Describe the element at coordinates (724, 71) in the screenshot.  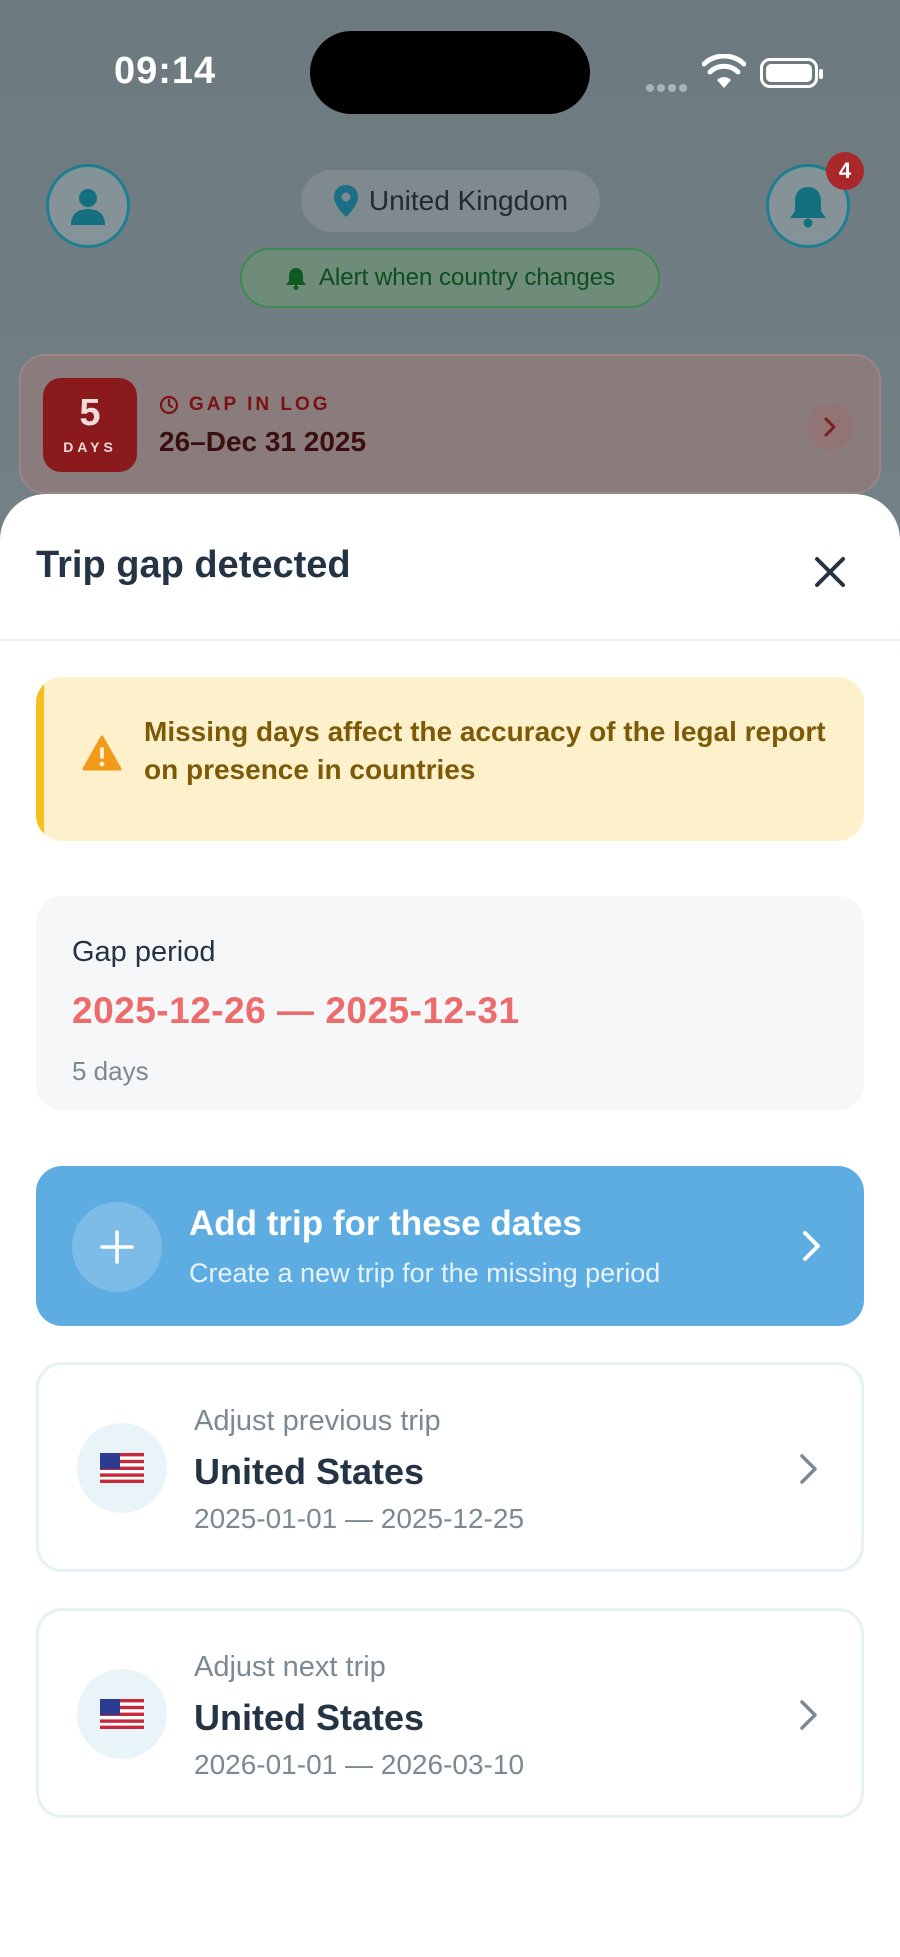
I see `wifi-icon` at that location.